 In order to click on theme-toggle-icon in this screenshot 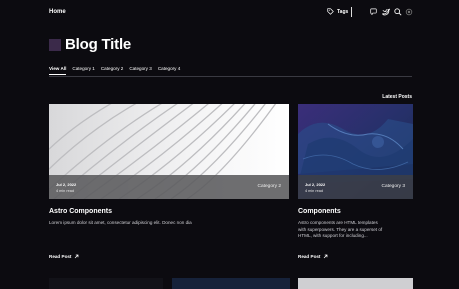, I will do `click(409, 12)`.